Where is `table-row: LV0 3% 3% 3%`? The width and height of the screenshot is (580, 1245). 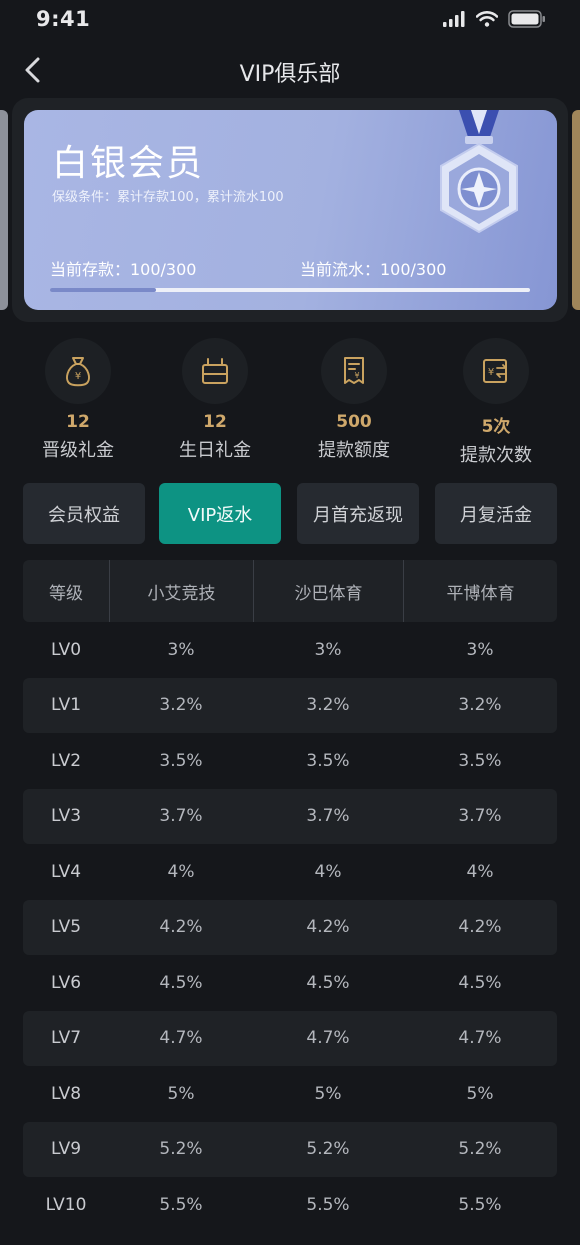
table-row: LV0 3% 3% 3% is located at coordinates (290, 650).